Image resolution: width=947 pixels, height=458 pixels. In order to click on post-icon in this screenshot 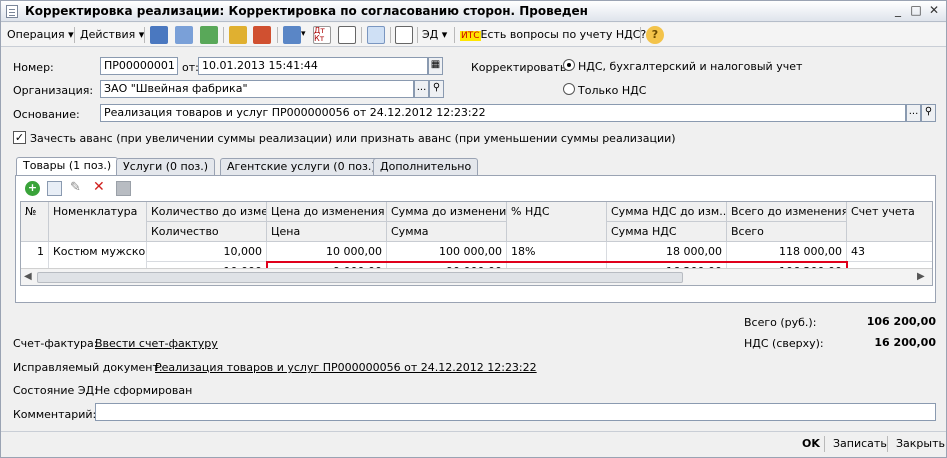, I will do `click(238, 35)`.